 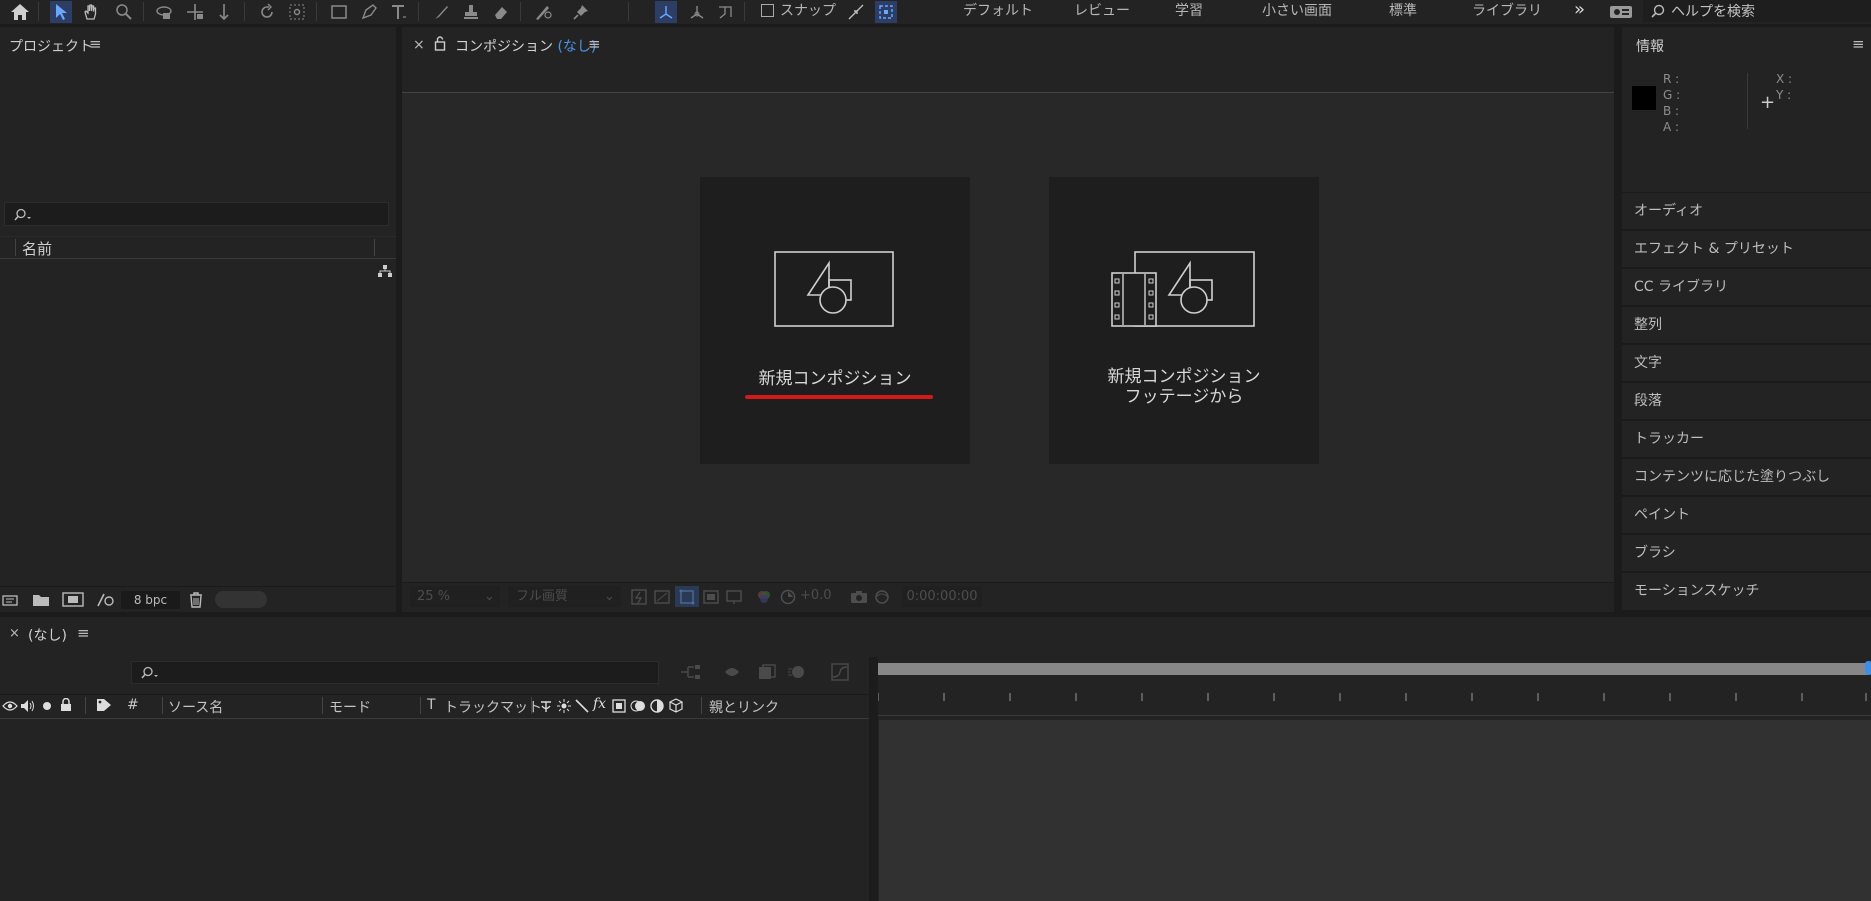 What do you see at coordinates (73, 599) in the screenshot?
I see `new-composition-icon` at bounding box center [73, 599].